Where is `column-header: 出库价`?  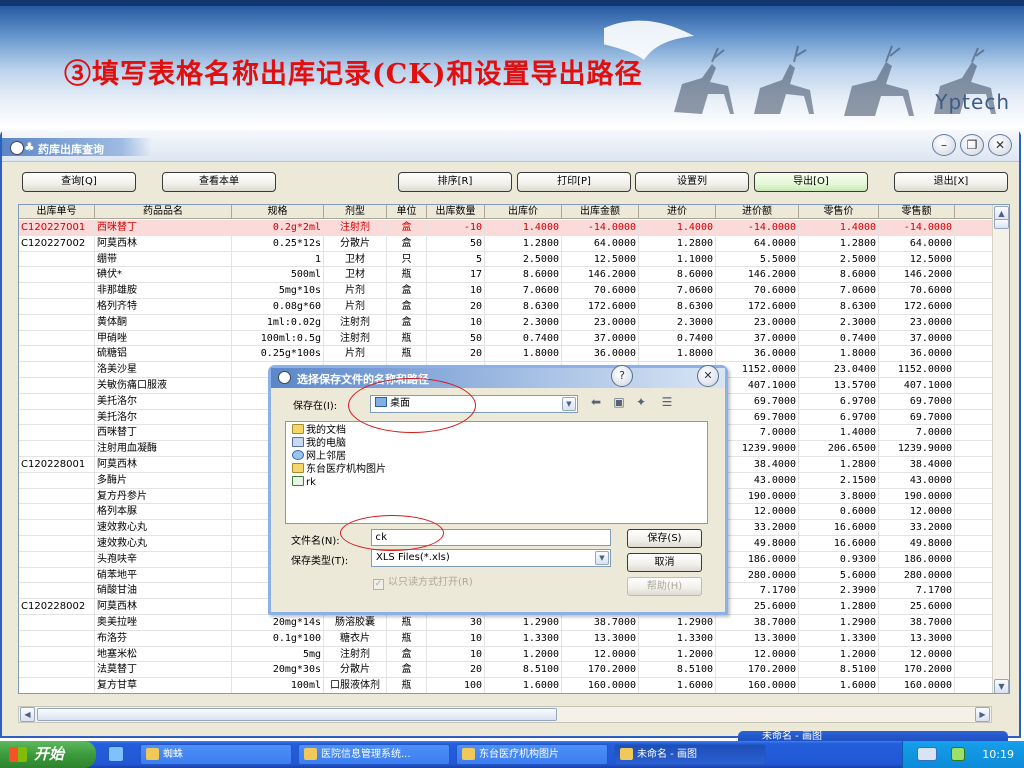 column-header: 出库价 is located at coordinates (523, 212).